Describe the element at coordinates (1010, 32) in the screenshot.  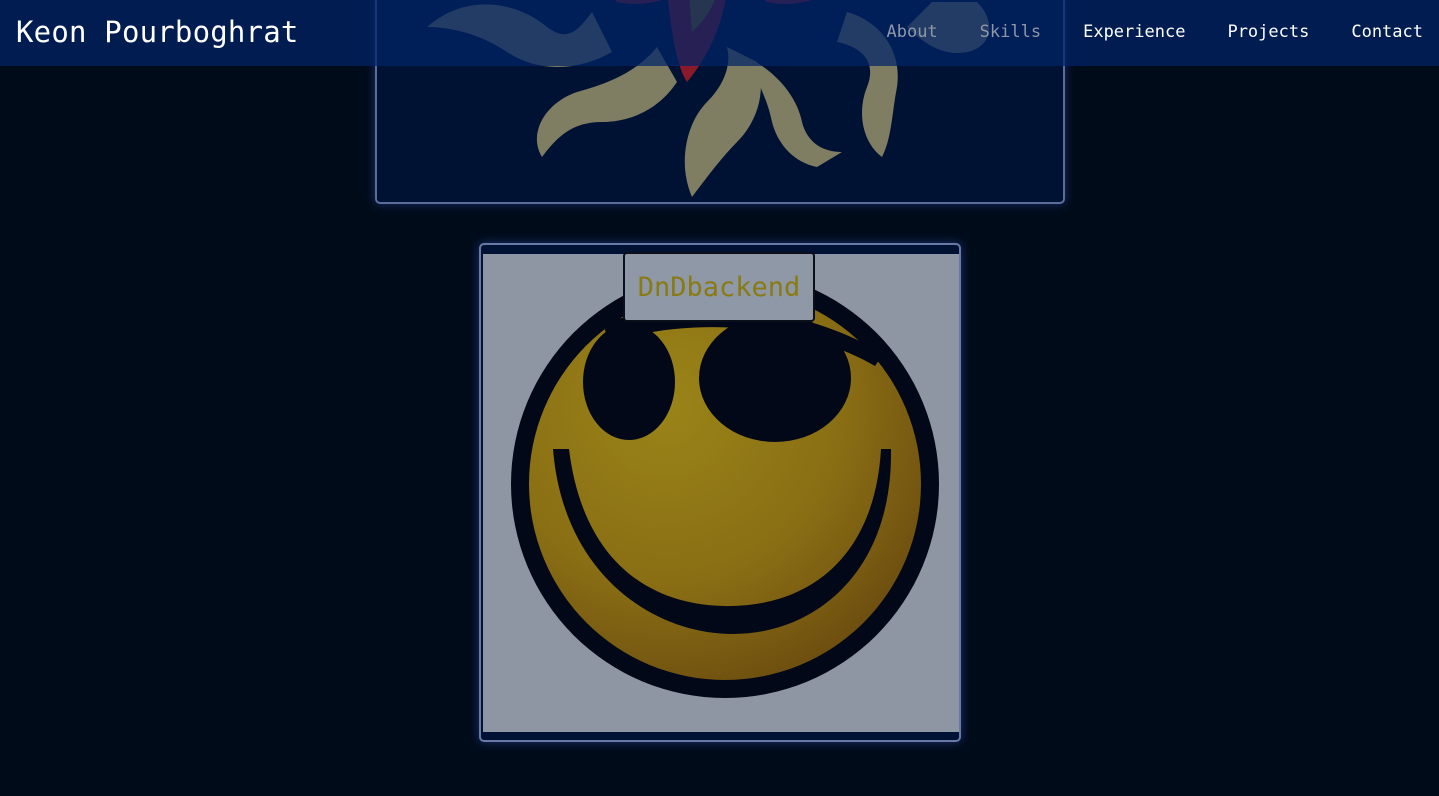
I see `nav-link-skills: Skills` at that location.